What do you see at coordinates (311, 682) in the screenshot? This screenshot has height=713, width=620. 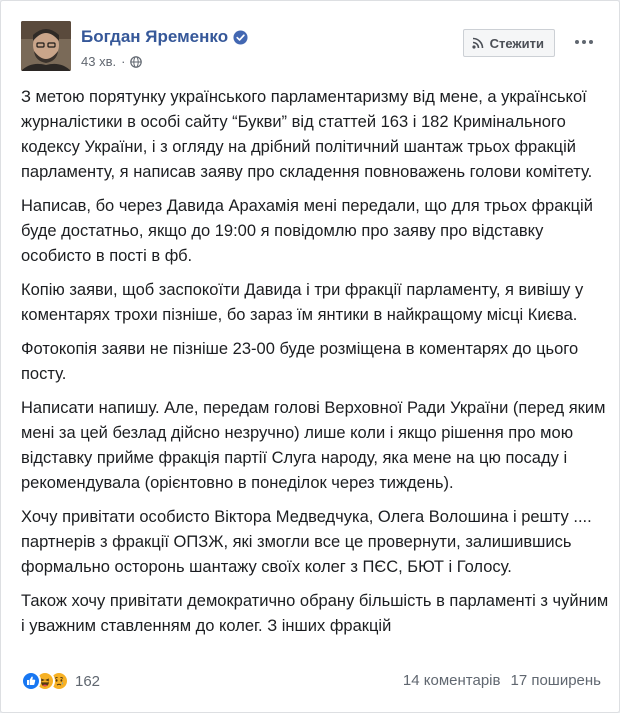 I see `post-footer: 162 14 коментарів 17 поширень` at bounding box center [311, 682].